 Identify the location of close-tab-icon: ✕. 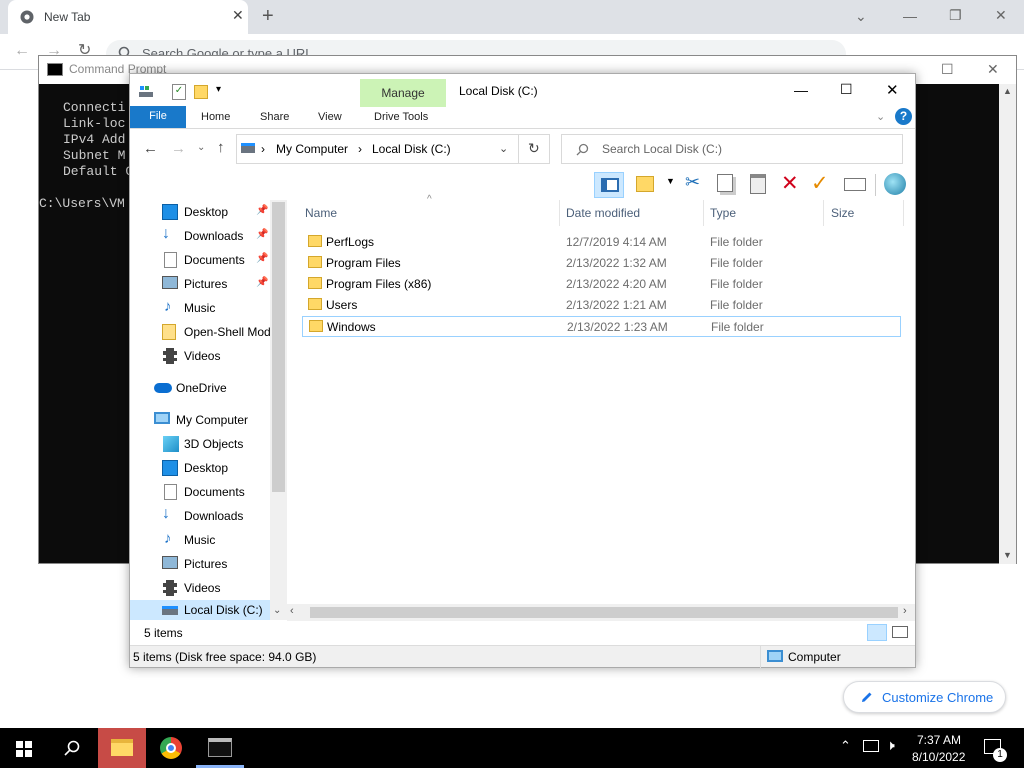
(238, 15).